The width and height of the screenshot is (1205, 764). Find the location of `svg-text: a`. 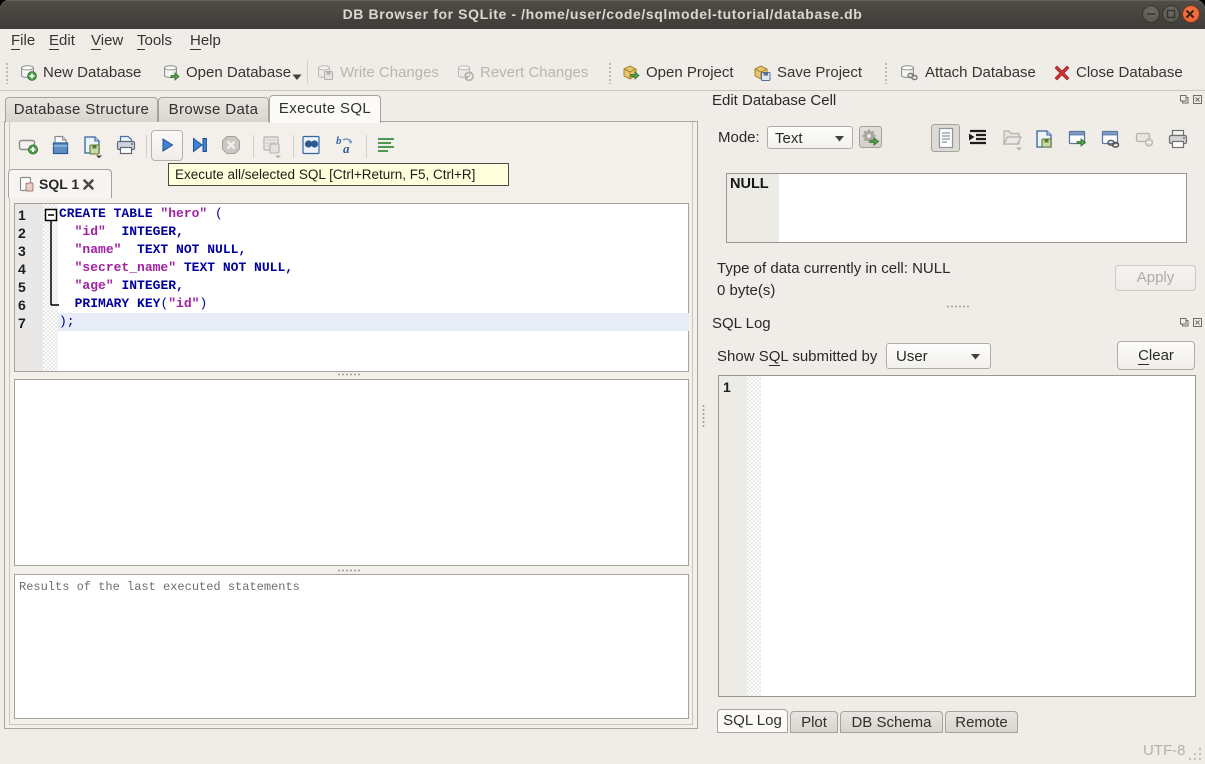

svg-text: a is located at coordinates (346, 148).